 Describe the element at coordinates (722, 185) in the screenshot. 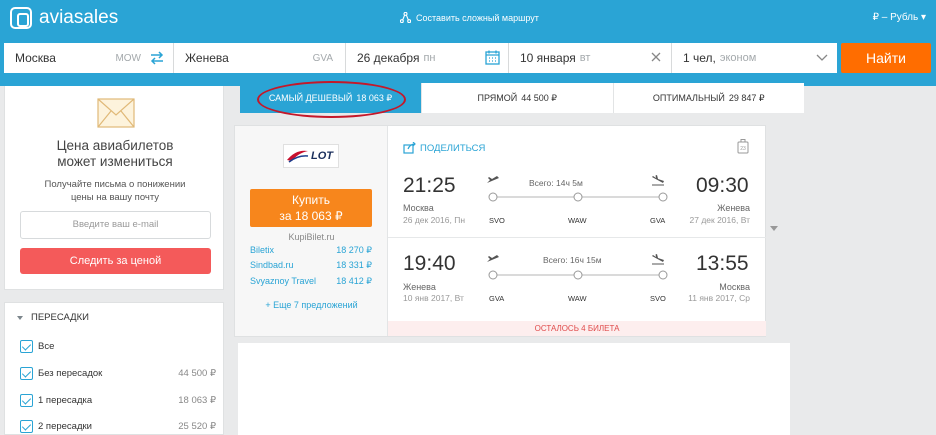

I see `outbound-arrival-time: 09:30` at that location.